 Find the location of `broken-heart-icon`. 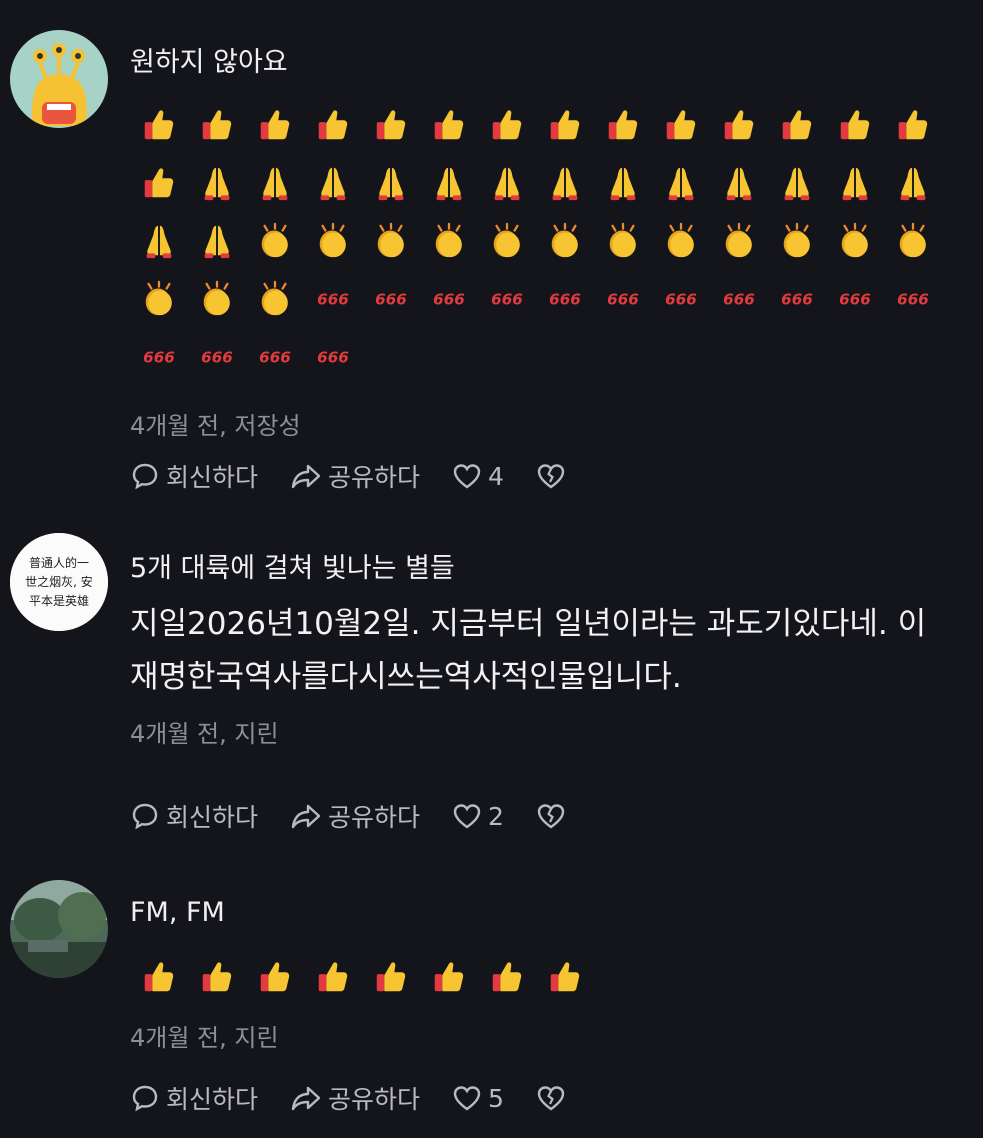

broken-heart-icon is located at coordinates (551, 816).